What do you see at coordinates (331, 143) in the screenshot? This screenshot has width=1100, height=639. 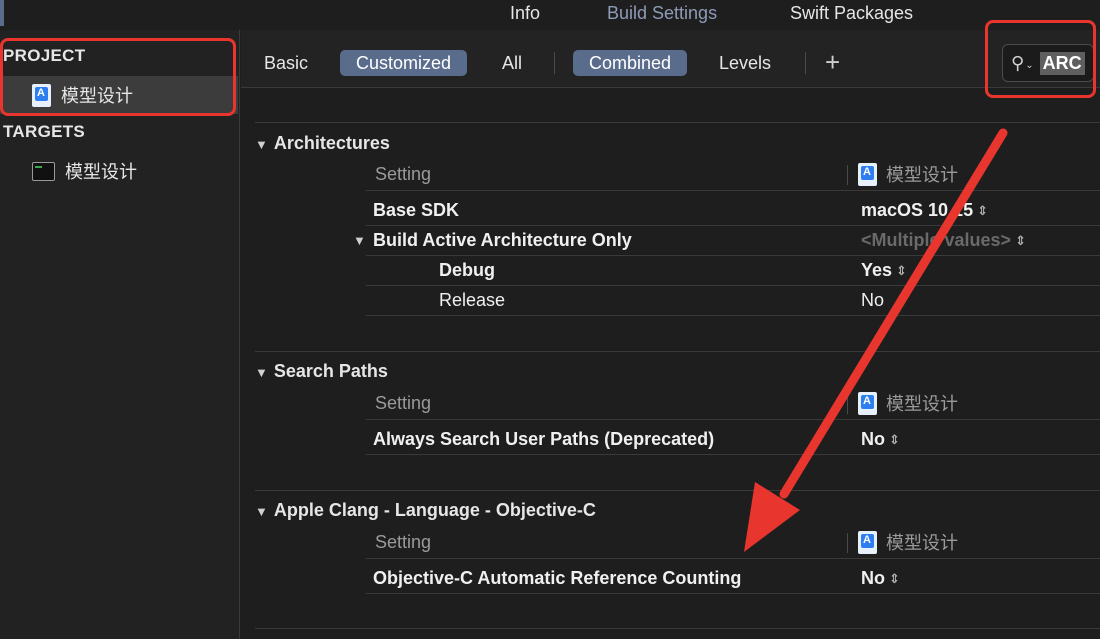 I see `section-title: Architectures` at bounding box center [331, 143].